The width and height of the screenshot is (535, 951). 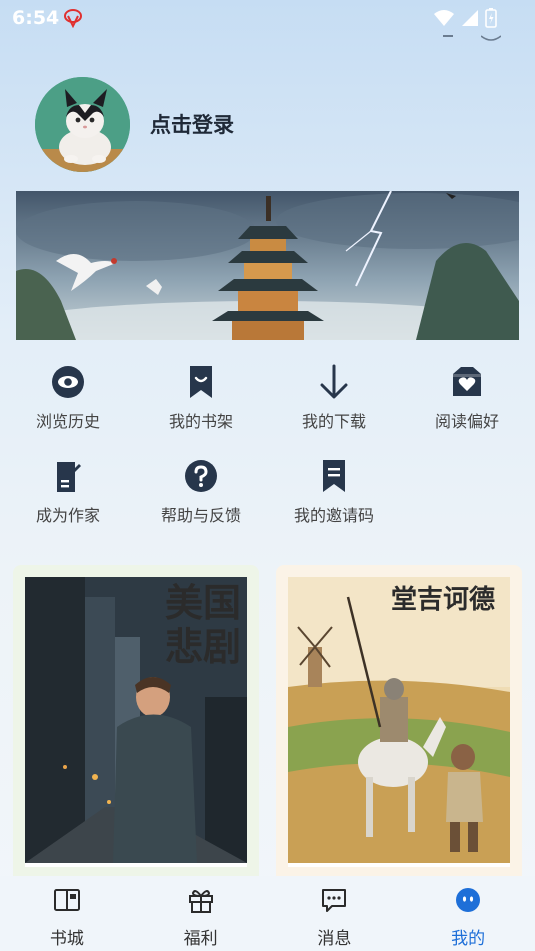 I want to click on book-cover-image, so click(x=399, y=722).